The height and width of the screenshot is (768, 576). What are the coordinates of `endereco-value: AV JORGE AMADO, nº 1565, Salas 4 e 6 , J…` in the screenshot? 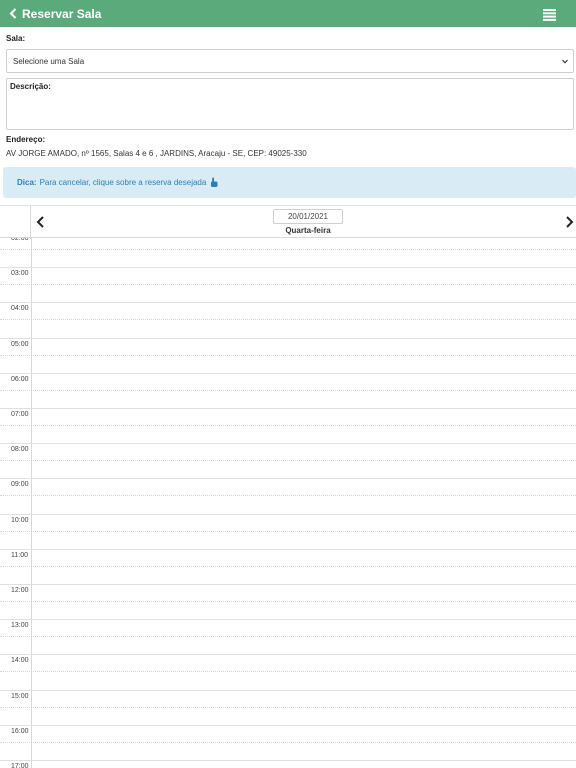 It's located at (156, 153).